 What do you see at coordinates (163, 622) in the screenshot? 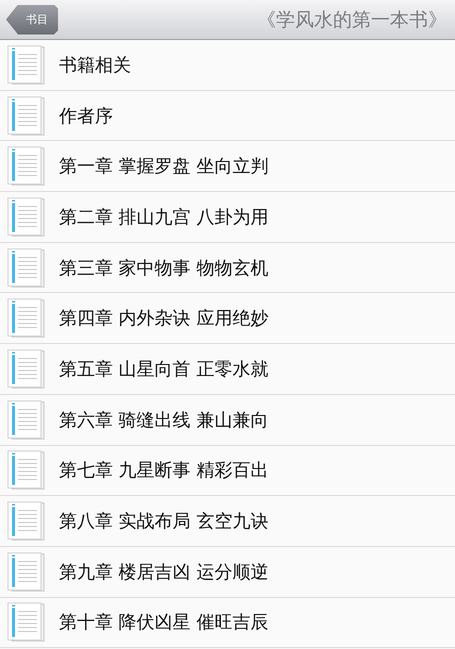
I see `chapter-title: 第十章 降伏凶星 催旺吉辰` at bounding box center [163, 622].